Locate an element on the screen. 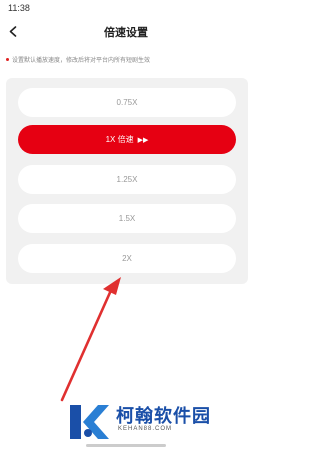  kehan-logo-icon is located at coordinates (89, 422).